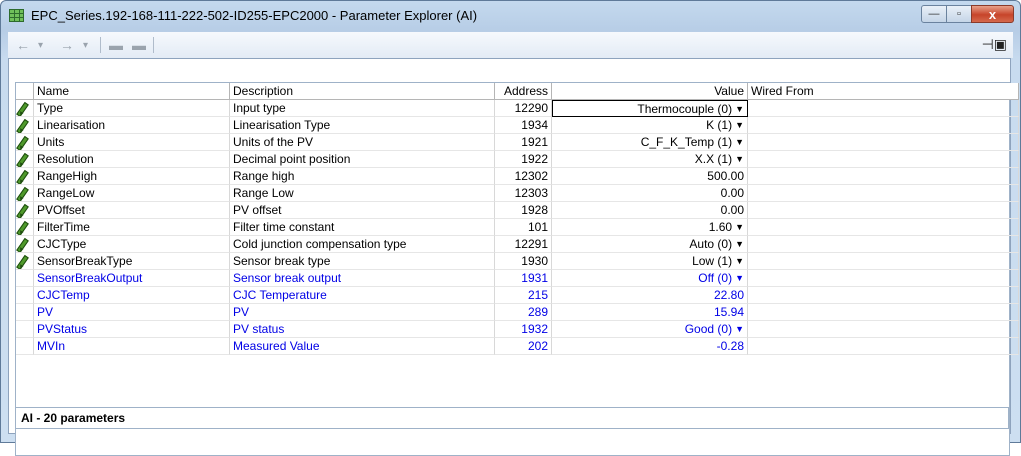 This screenshot has height=456, width=1021. What do you see at coordinates (523, 176) in the screenshot?
I see `param-address: 12302` at bounding box center [523, 176].